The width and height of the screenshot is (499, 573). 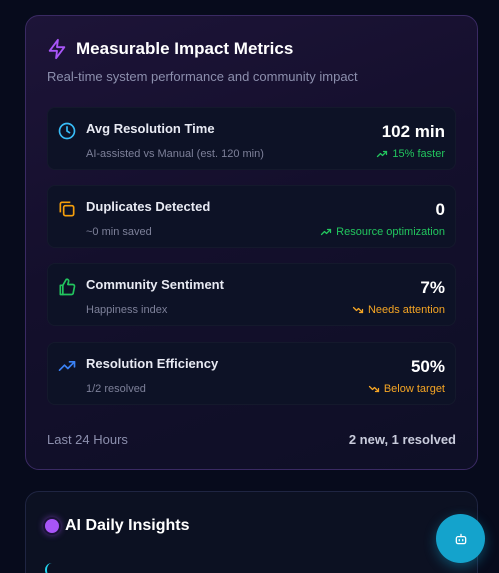 What do you see at coordinates (413, 131) in the screenshot?
I see `metric-value: 102 min` at bounding box center [413, 131].